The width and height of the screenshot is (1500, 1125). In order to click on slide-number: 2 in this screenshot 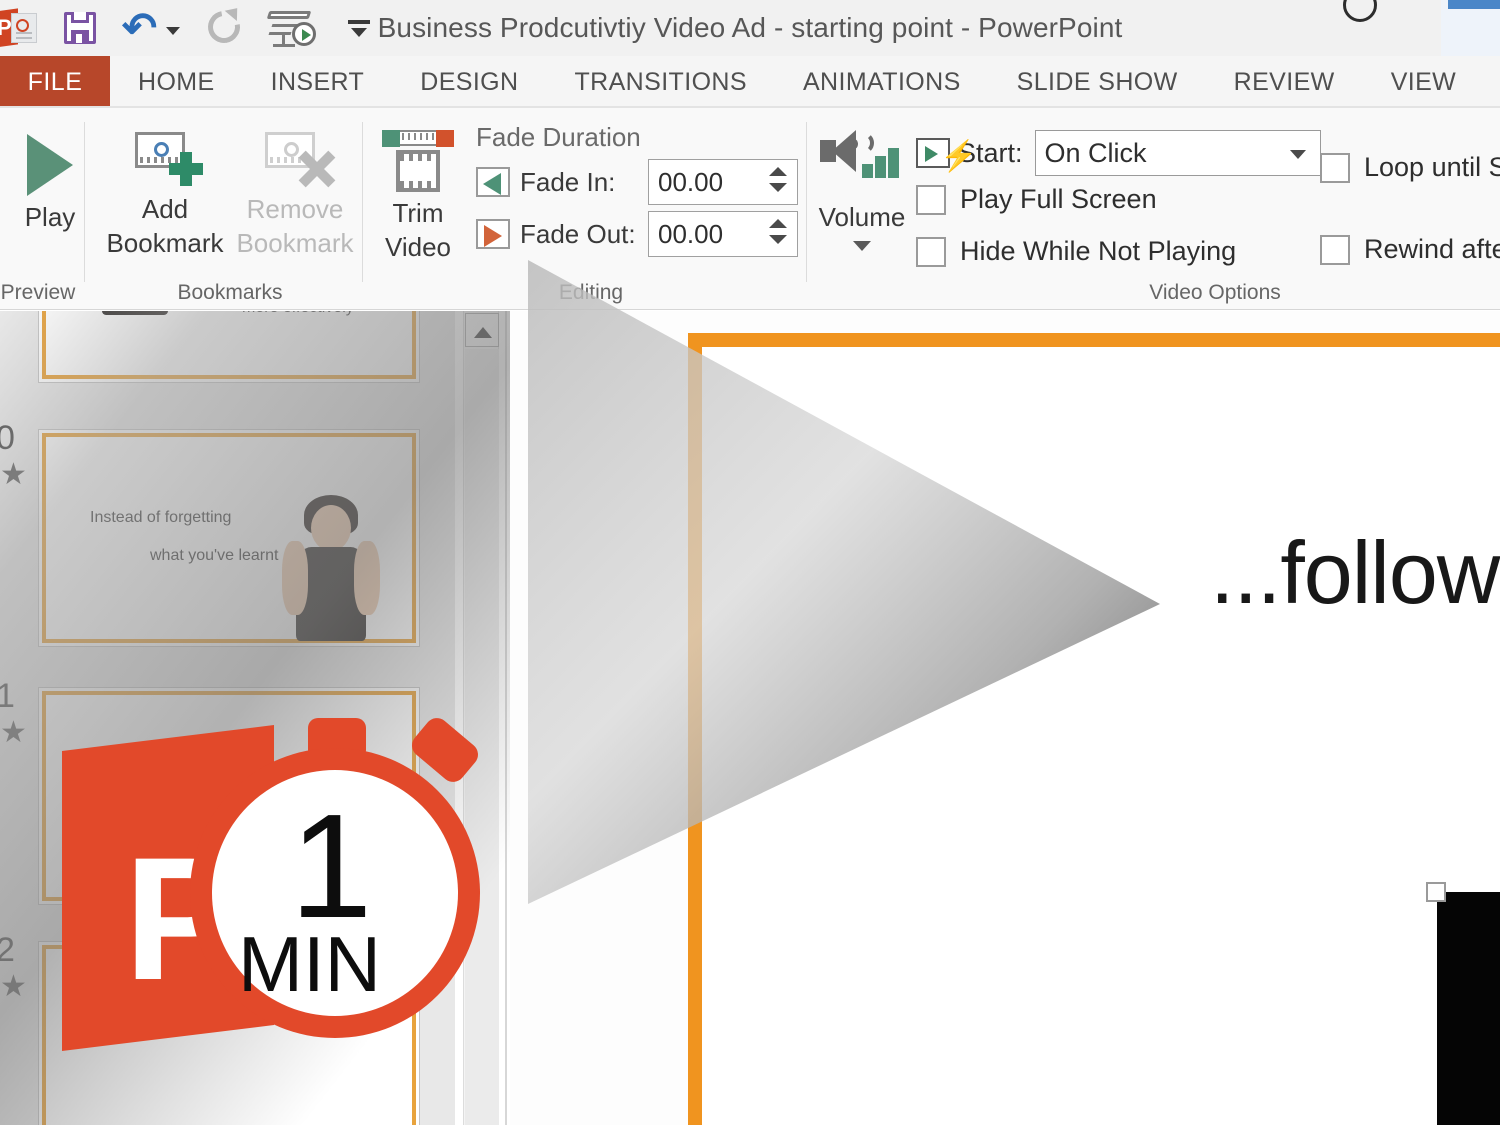, I will do `click(7, 950)`.